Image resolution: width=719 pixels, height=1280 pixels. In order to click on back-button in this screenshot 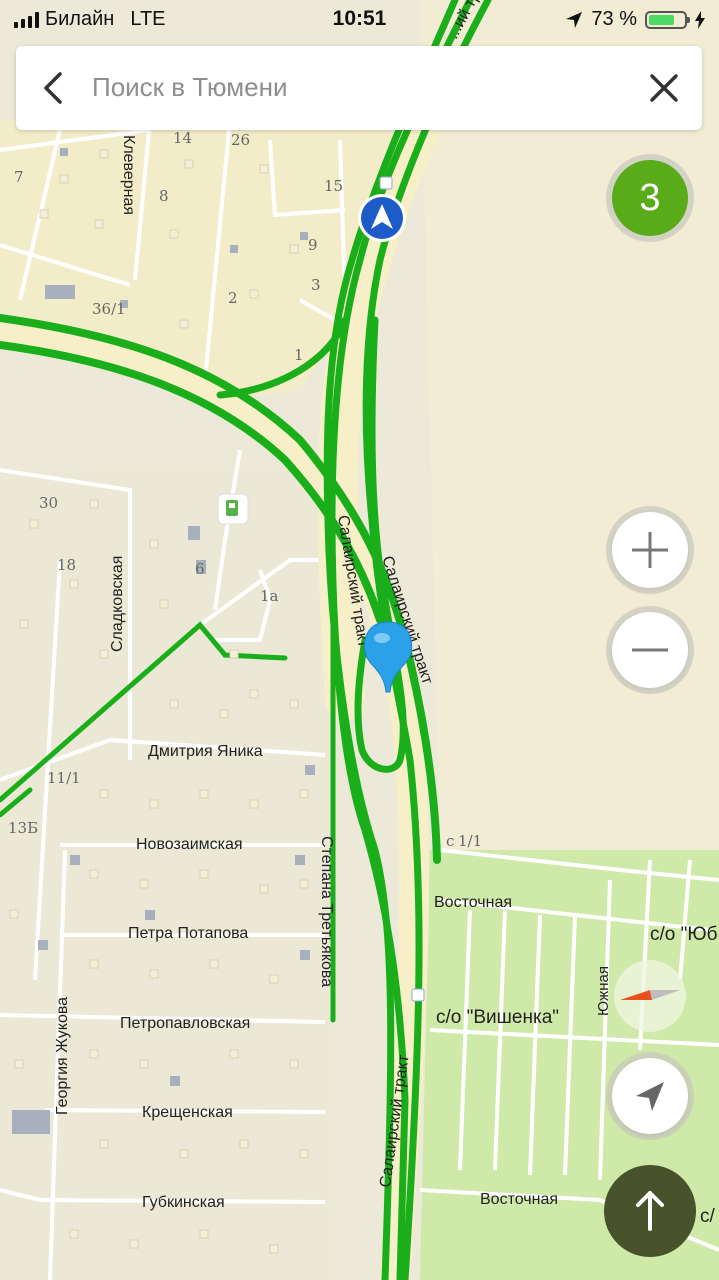, I will do `click(54, 88)`.